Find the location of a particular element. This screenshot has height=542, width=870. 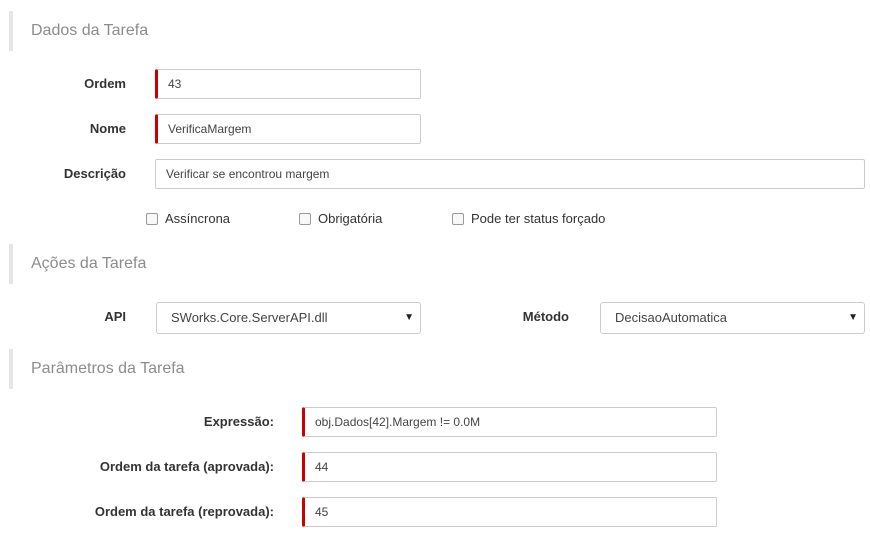

assincrona-label: Assíncrona is located at coordinates (198, 218).